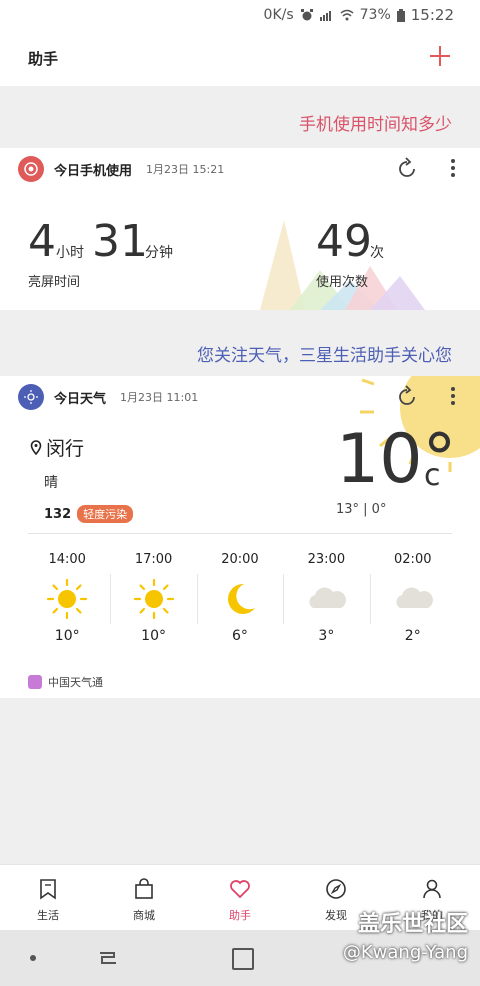 This screenshot has height=986, width=480. I want to click on moon-icon, so click(241, 598).